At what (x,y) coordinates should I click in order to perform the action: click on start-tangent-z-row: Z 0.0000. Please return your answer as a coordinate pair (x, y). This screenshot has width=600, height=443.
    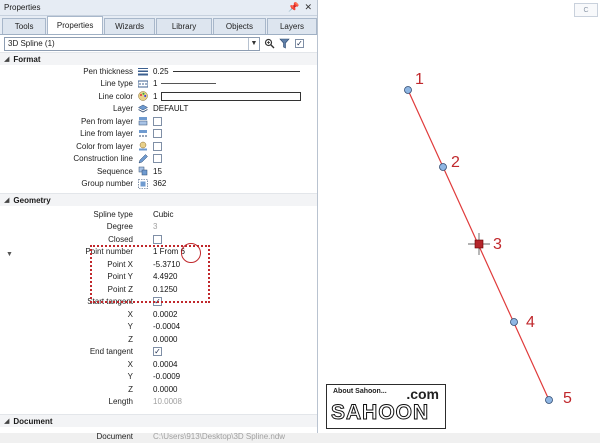
    Looking at the image, I should click on (158, 339).